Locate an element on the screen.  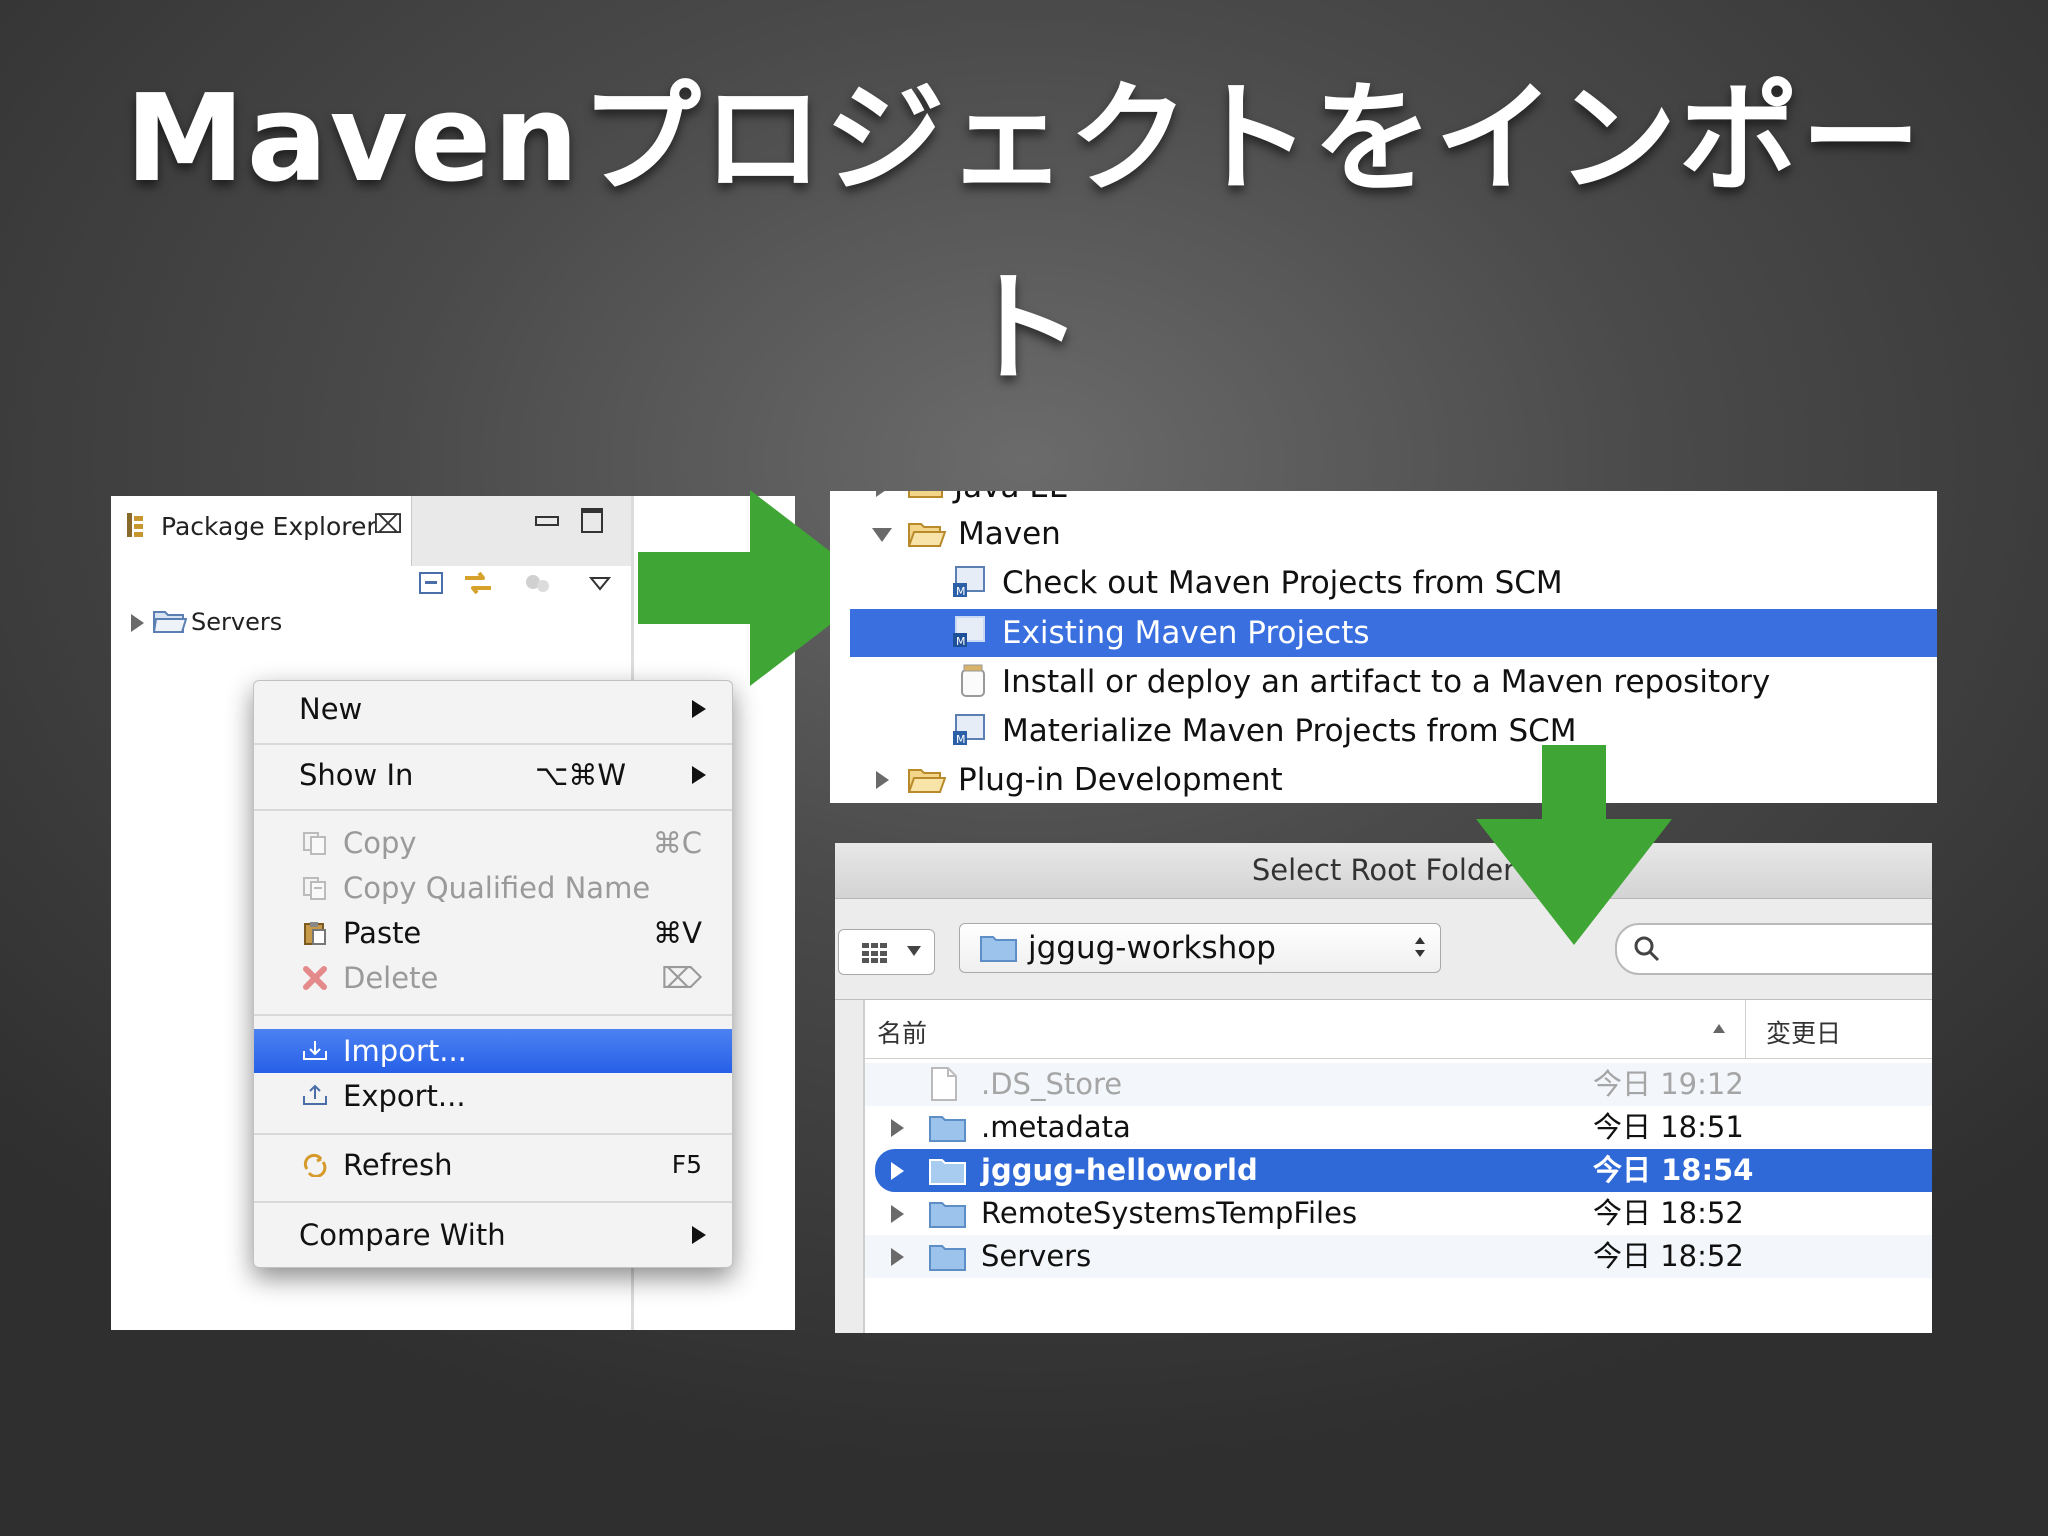
menu-item-label: Show In is located at coordinates (356, 775).